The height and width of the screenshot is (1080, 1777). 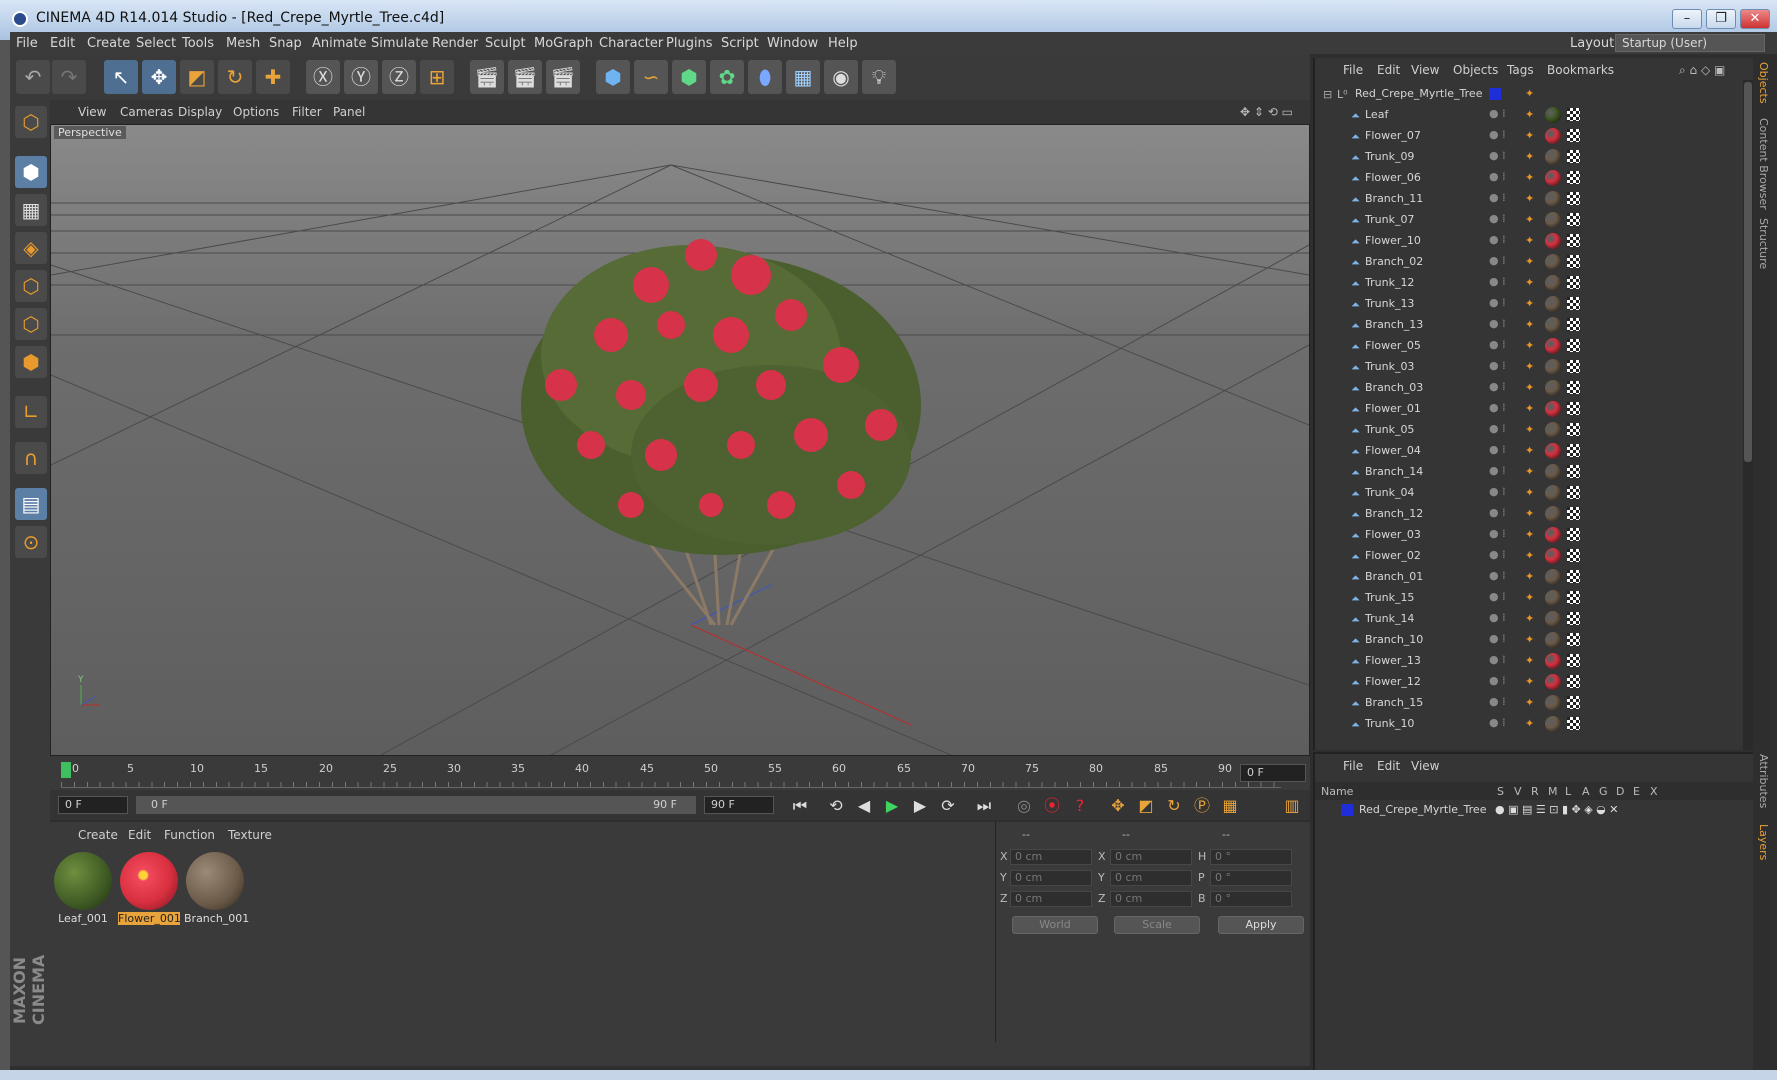 I want to click on layer-menu-view: View, so click(x=1425, y=766).